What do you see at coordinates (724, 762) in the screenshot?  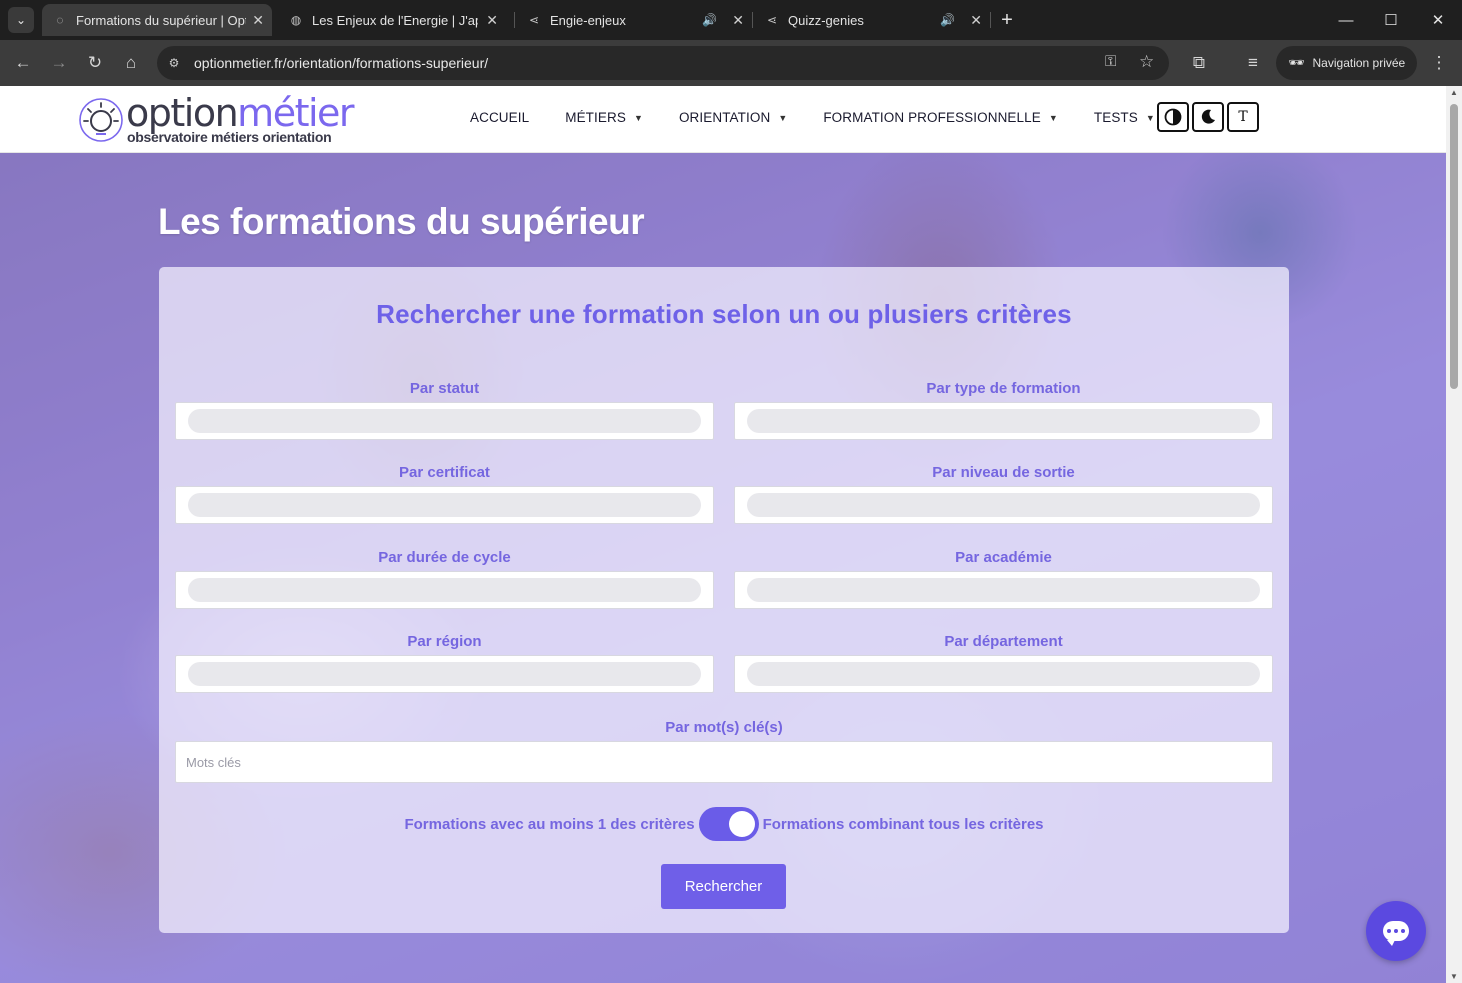 I see `keywords-input` at bounding box center [724, 762].